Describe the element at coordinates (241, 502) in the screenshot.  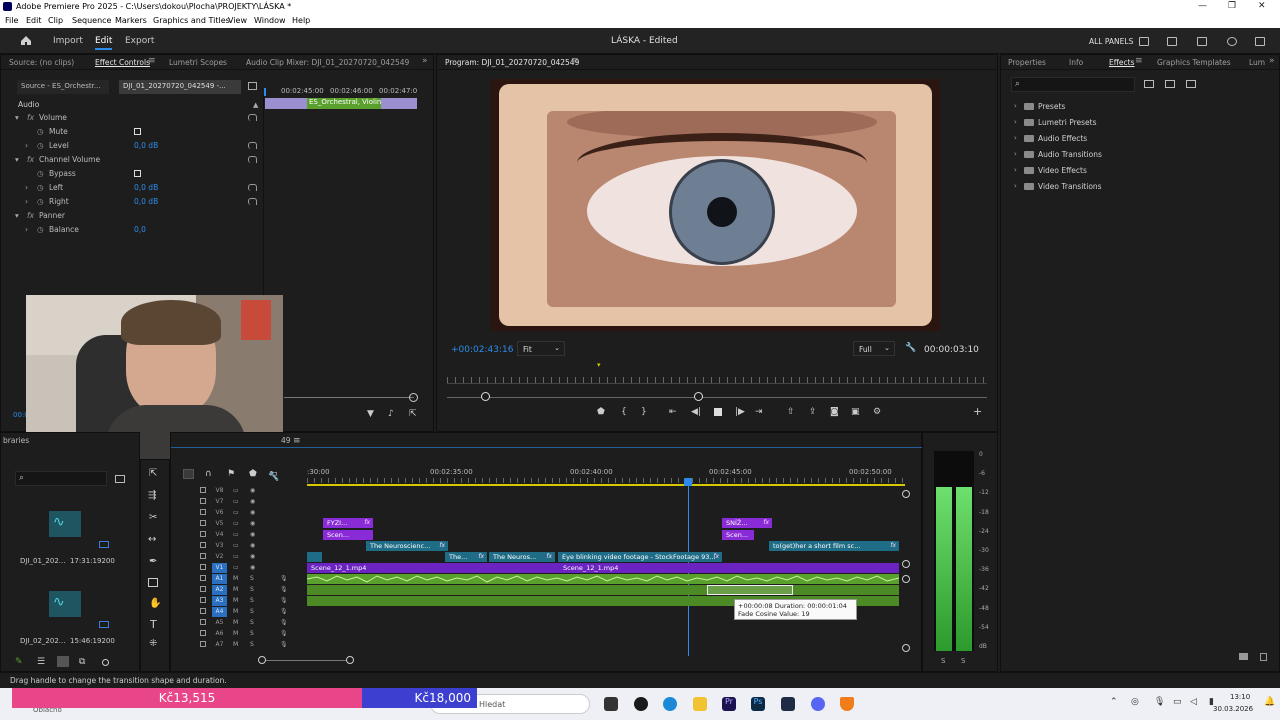
I see `video-track-header: V7 ▭ ◉` at that location.